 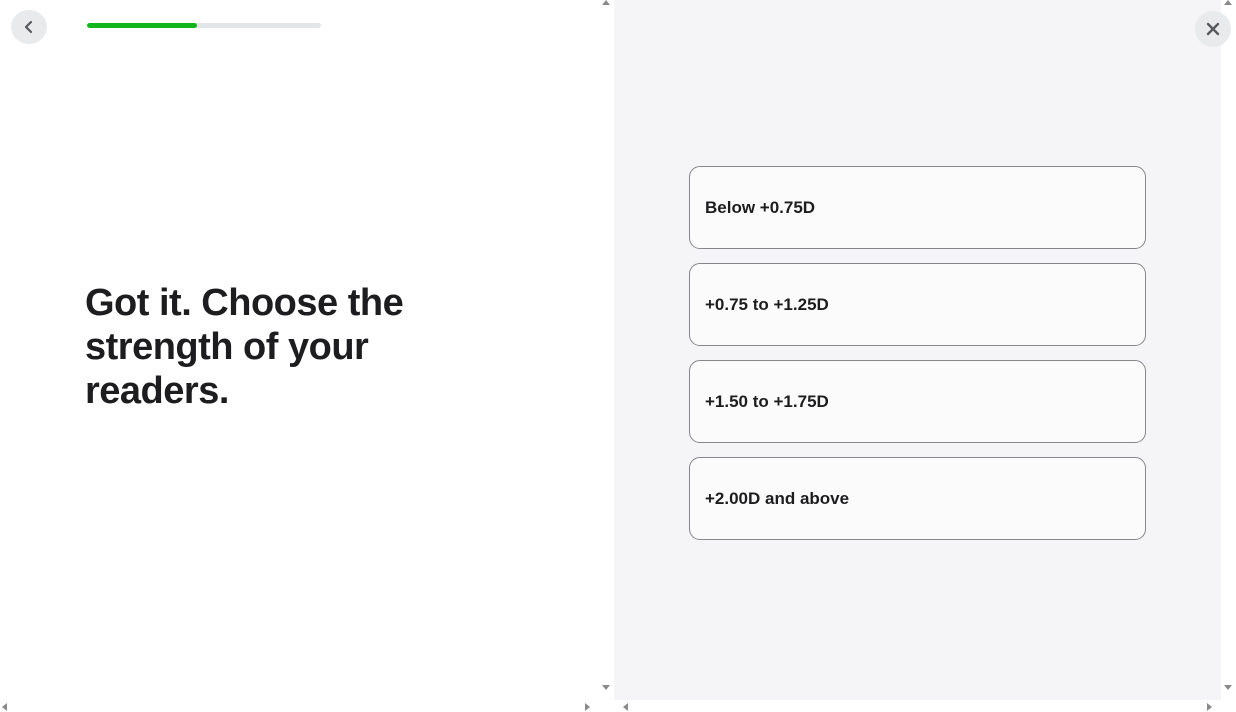 I want to click on option-2-00-and-above: +2.00D and above, so click(x=917, y=498).